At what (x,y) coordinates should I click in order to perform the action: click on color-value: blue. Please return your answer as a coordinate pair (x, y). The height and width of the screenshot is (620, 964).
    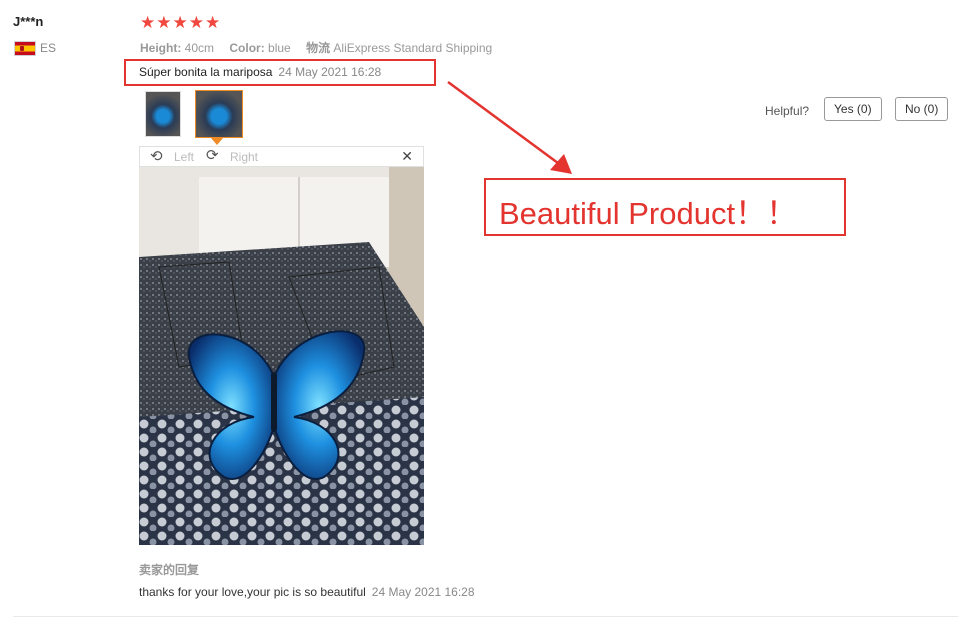
    Looking at the image, I should click on (279, 48).